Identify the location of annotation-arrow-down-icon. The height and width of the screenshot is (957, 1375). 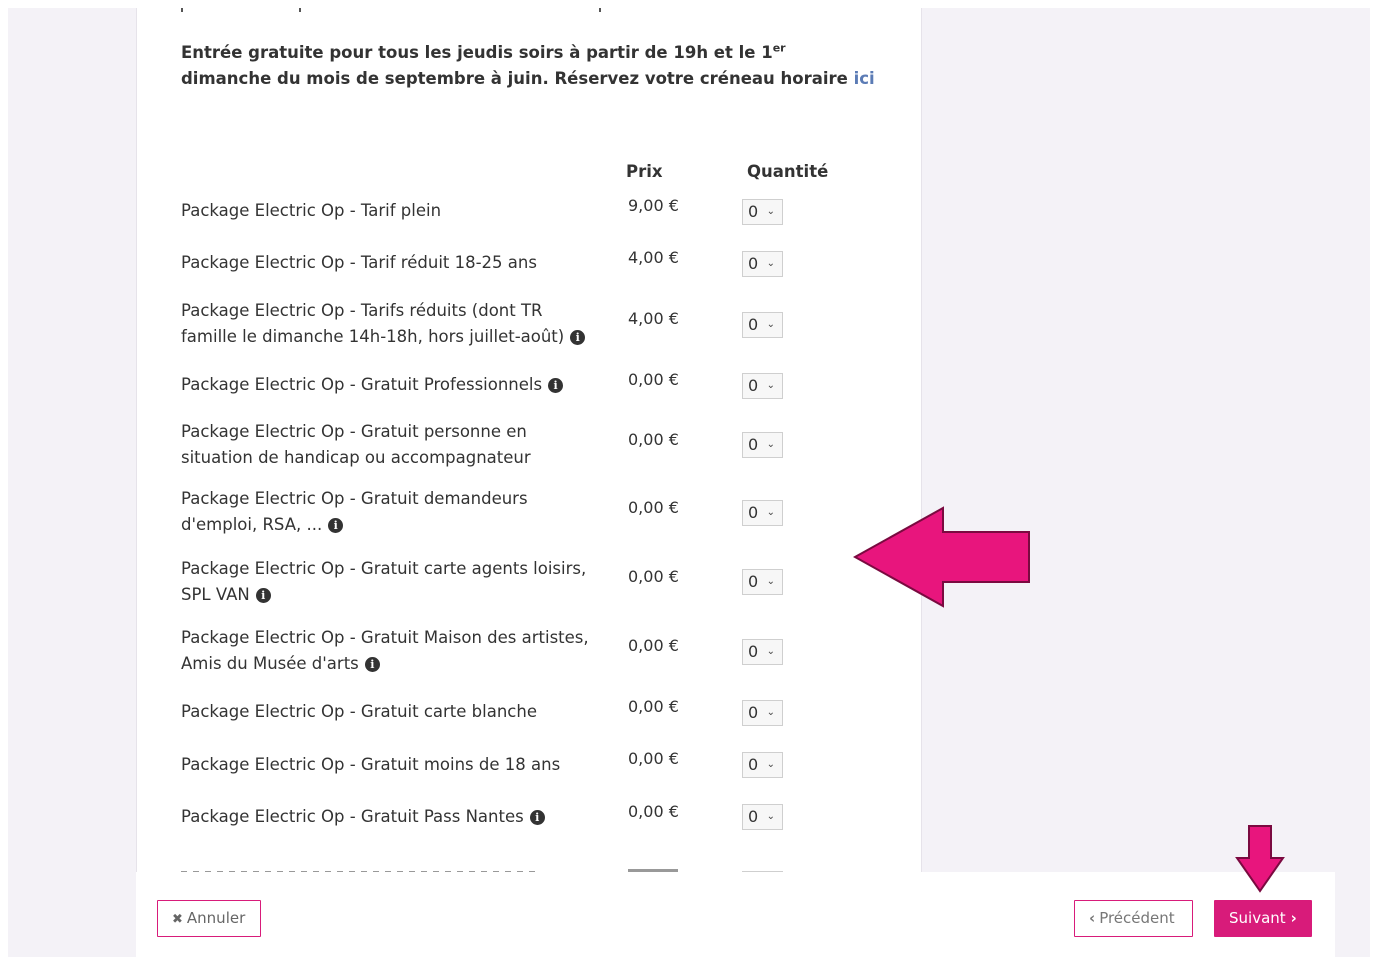
(1260, 859).